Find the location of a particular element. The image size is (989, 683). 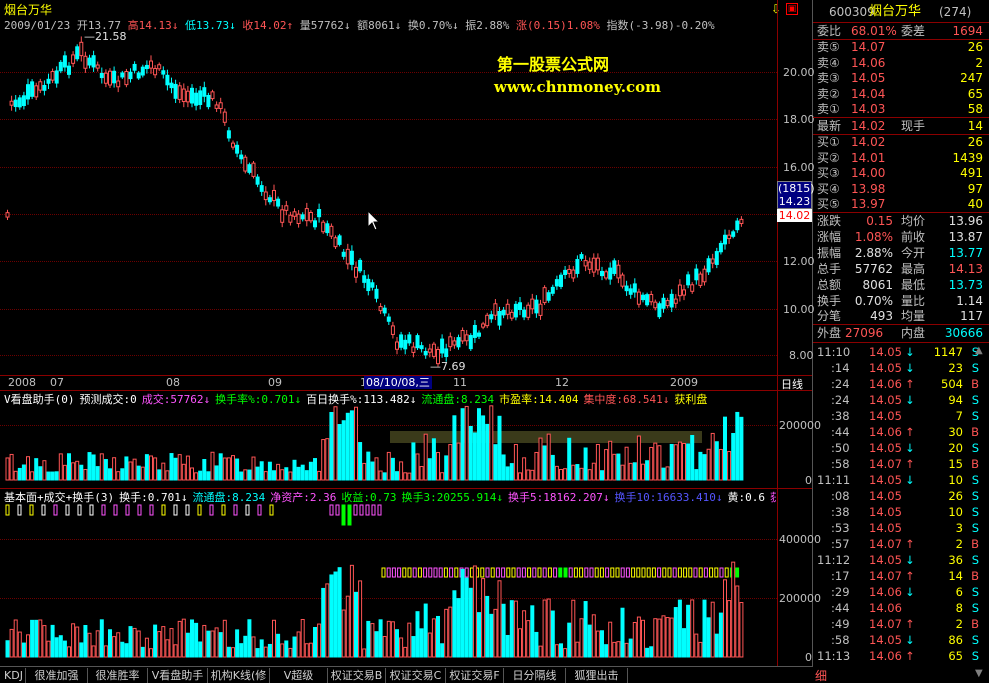

indicator-tab: 机构K线(修 is located at coordinates (239, 675).